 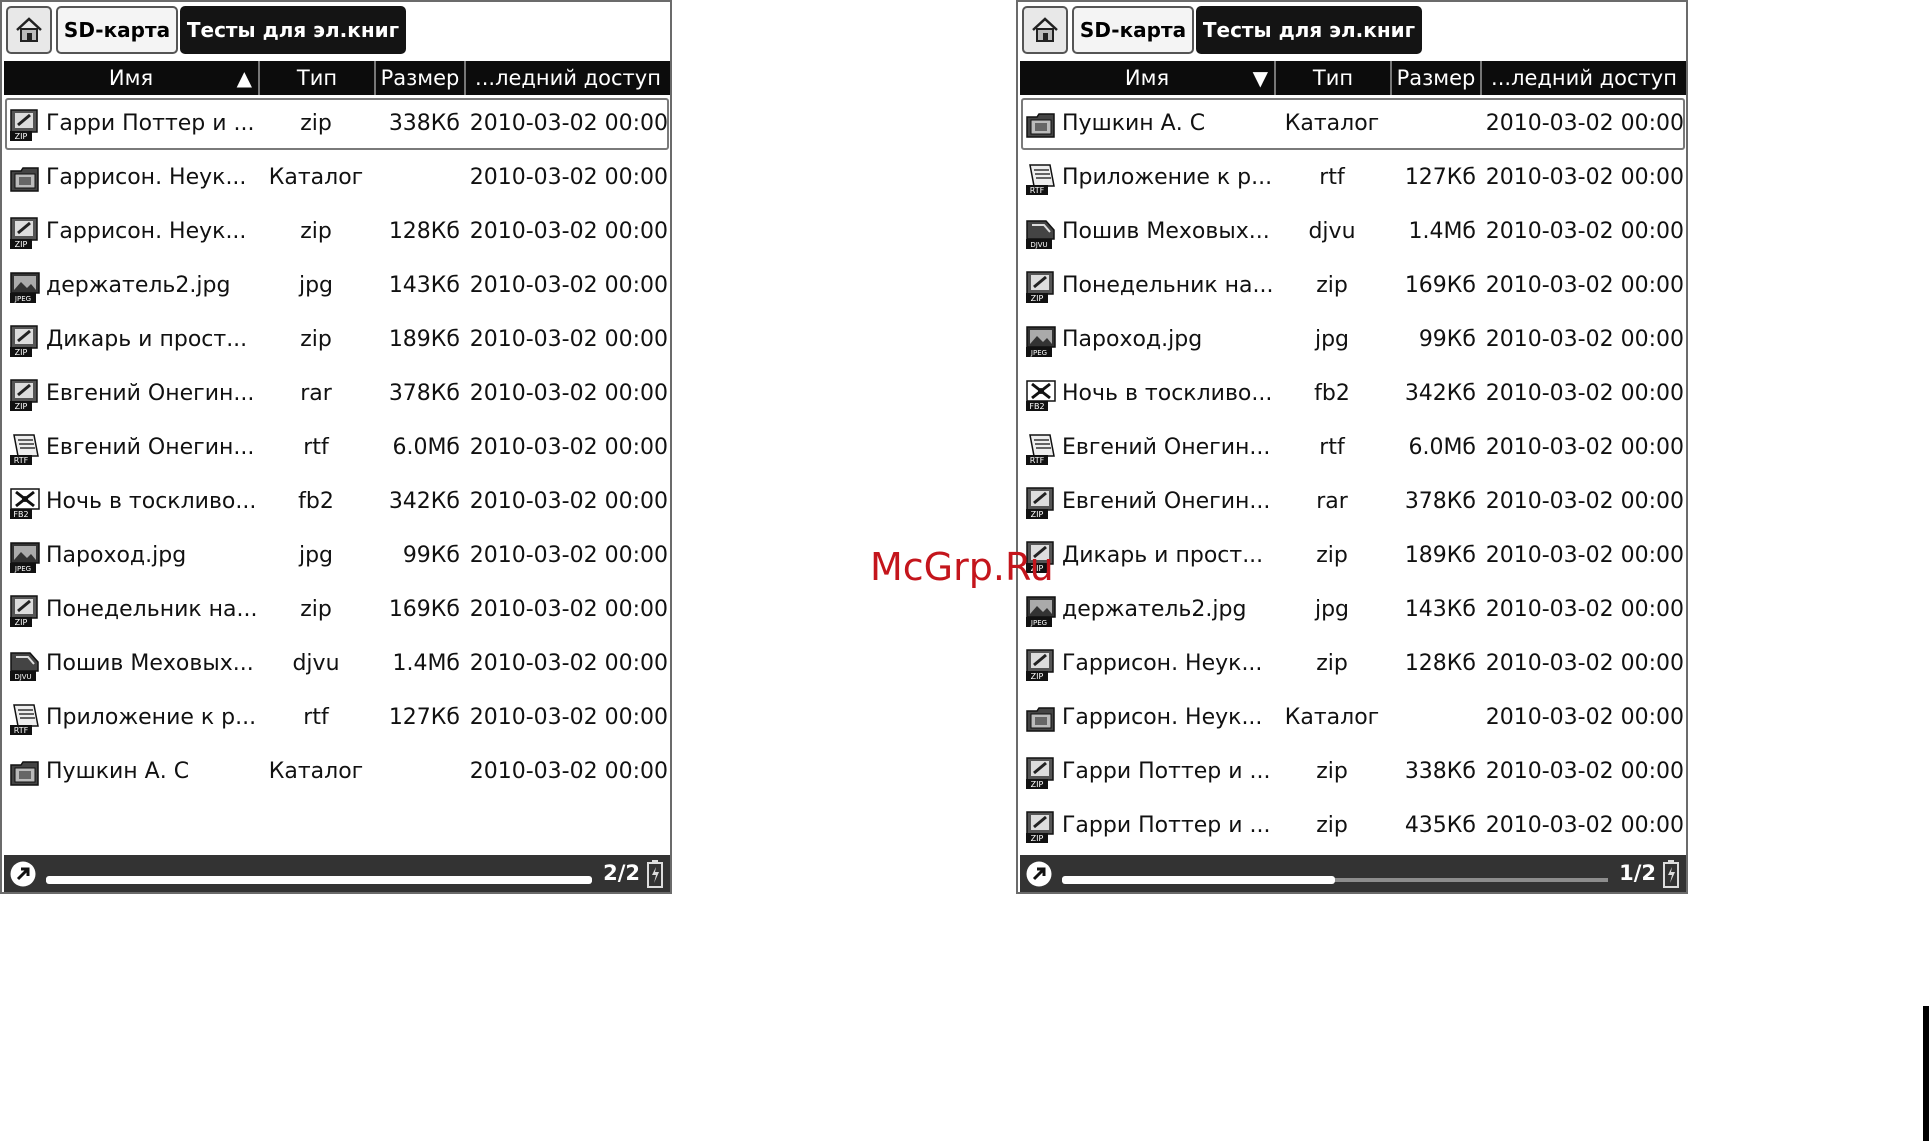 What do you see at coordinates (1440, 825) in the screenshot?
I see `file-size: 435Кб` at bounding box center [1440, 825].